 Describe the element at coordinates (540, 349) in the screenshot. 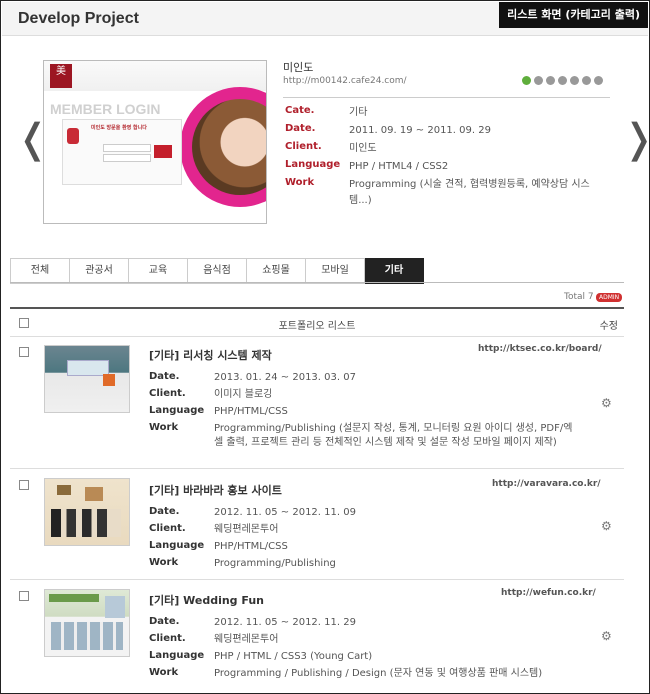

I see `item-url: http://ktsec.co.kr/board/` at that location.